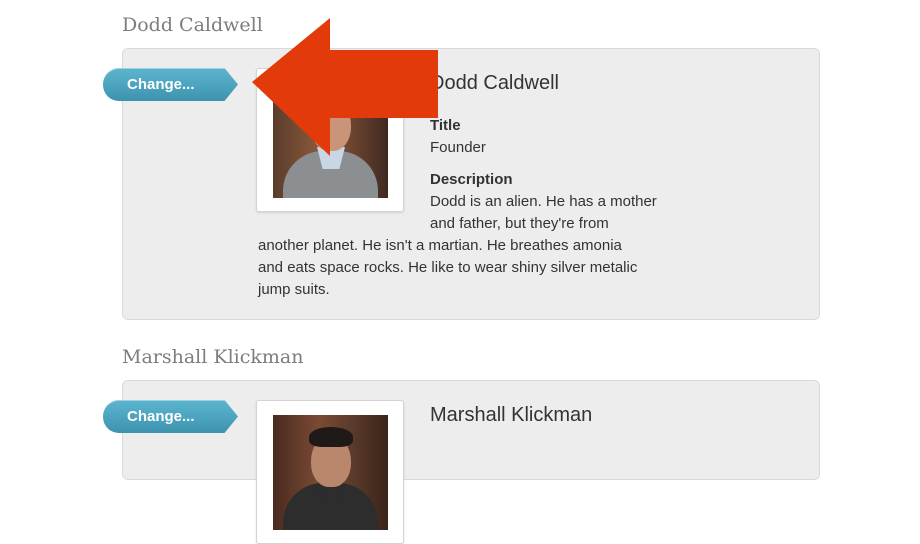 This screenshot has width=920, height=544. What do you see at coordinates (192, 25) in the screenshot?
I see `section-heading-dodd: Dodd Caldwell` at bounding box center [192, 25].